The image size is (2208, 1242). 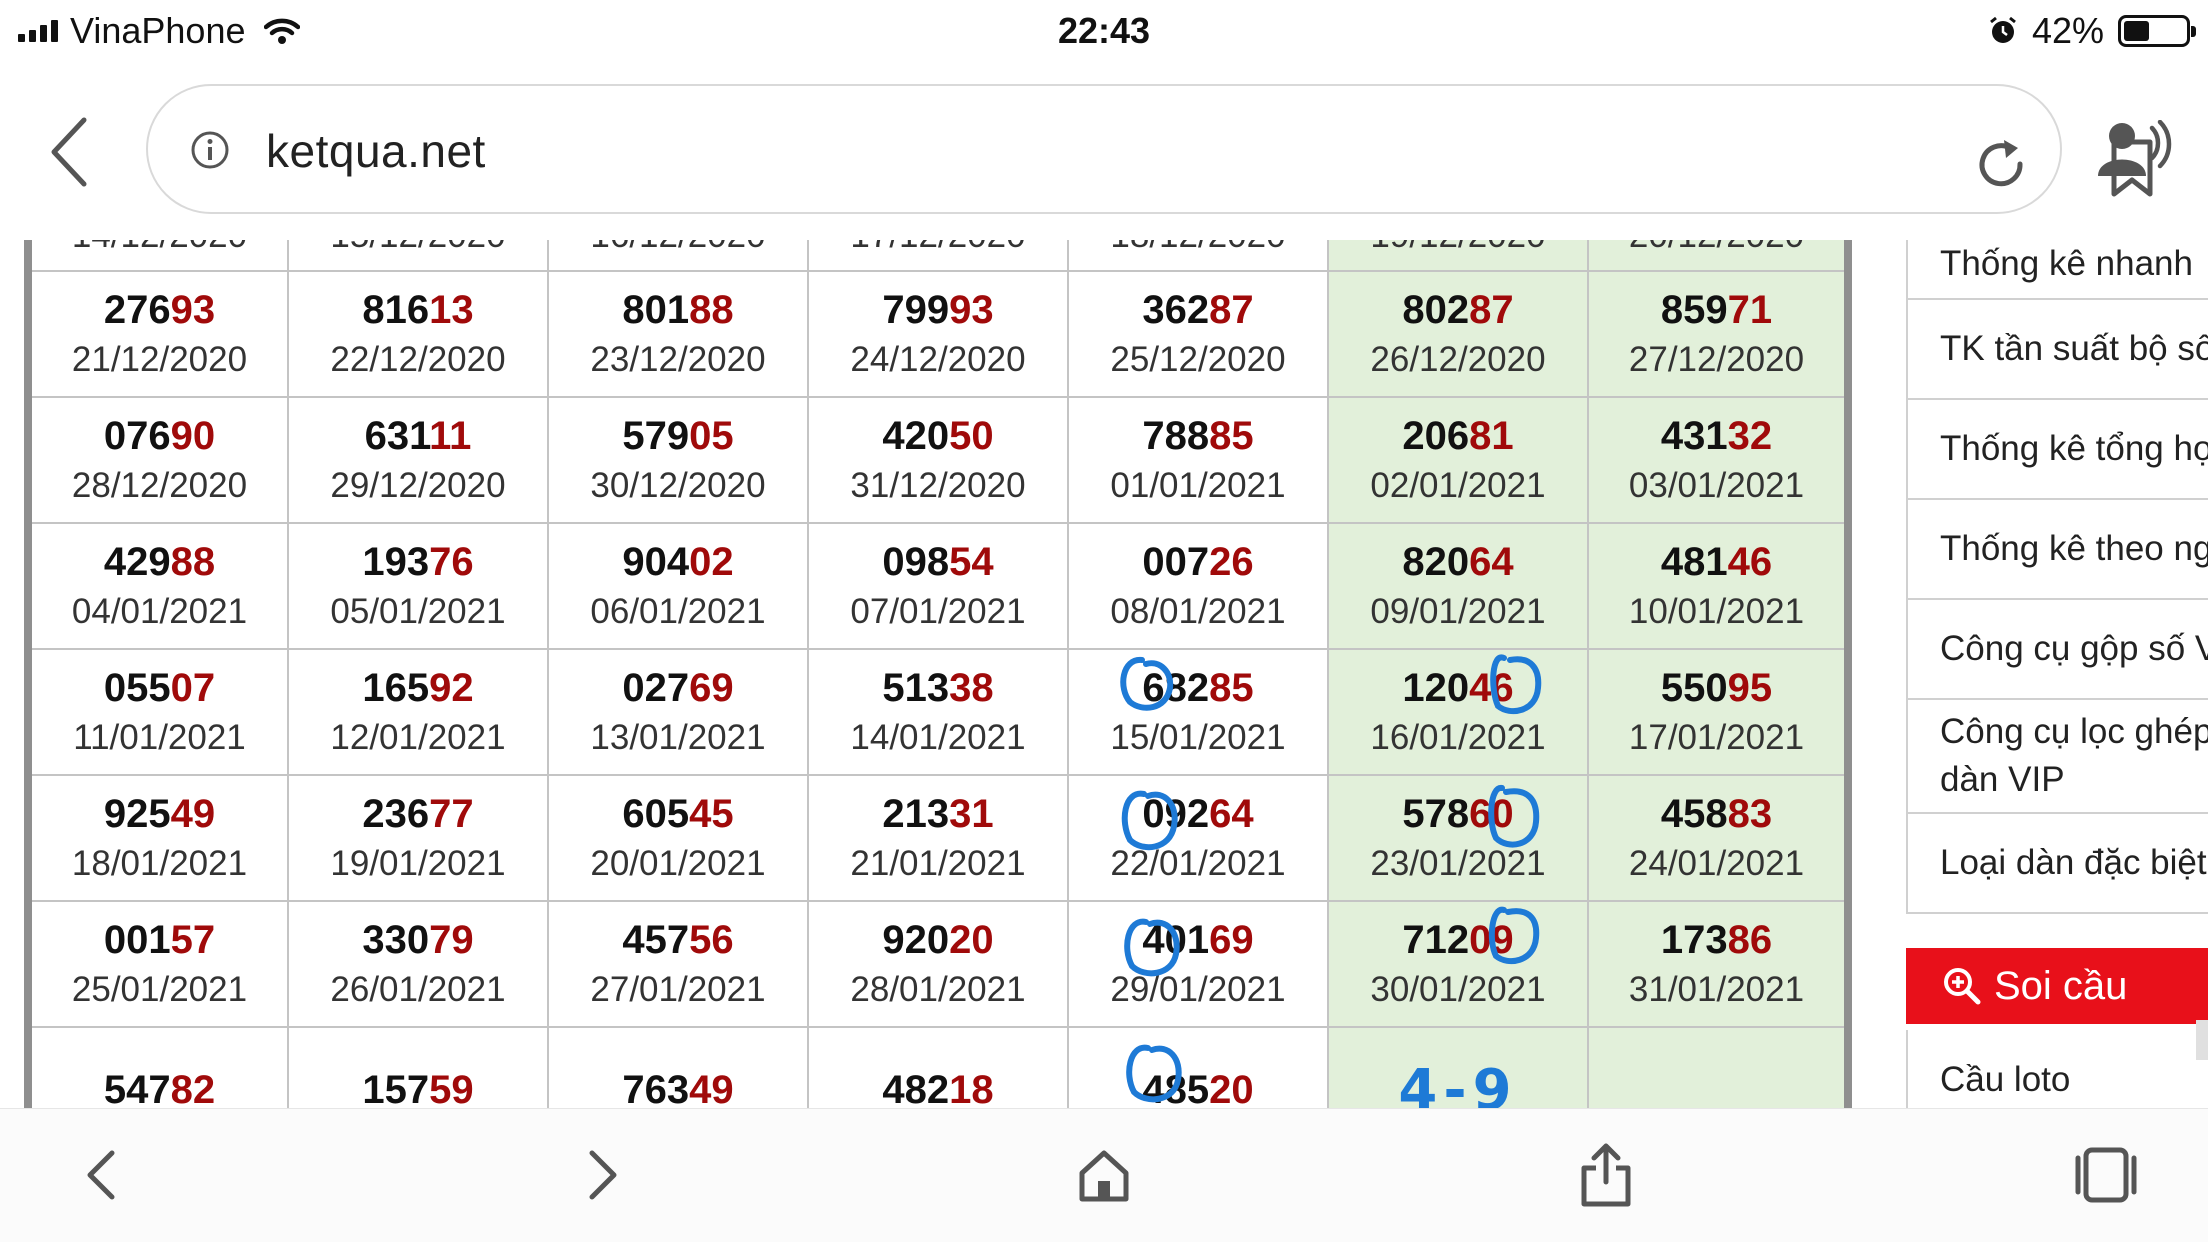 I want to click on url-field: ketqua.net, so click(x=1149, y=149).